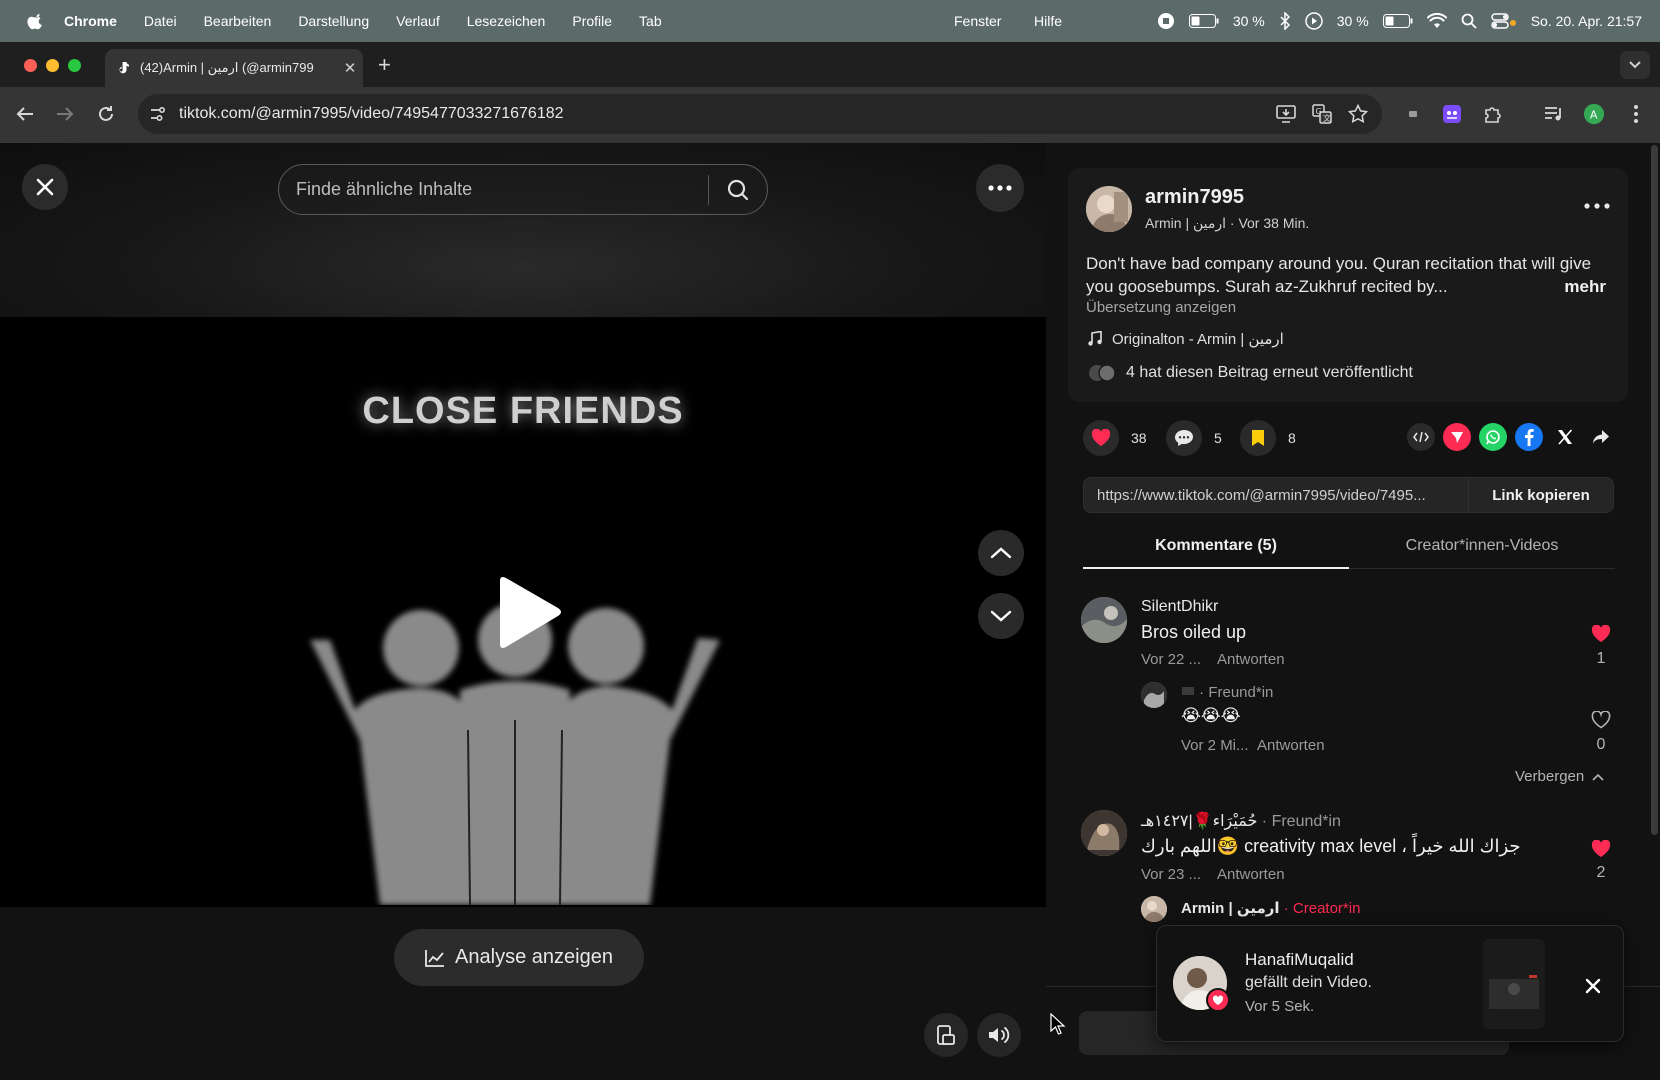 This screenshot has width=1660, height=1080. I want to click on reload-button, so click(106, 114).